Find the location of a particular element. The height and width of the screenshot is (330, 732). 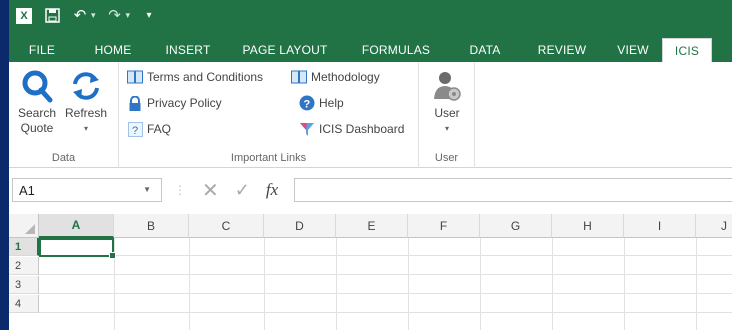

refresh-icon is located at coordinates (86, 86).